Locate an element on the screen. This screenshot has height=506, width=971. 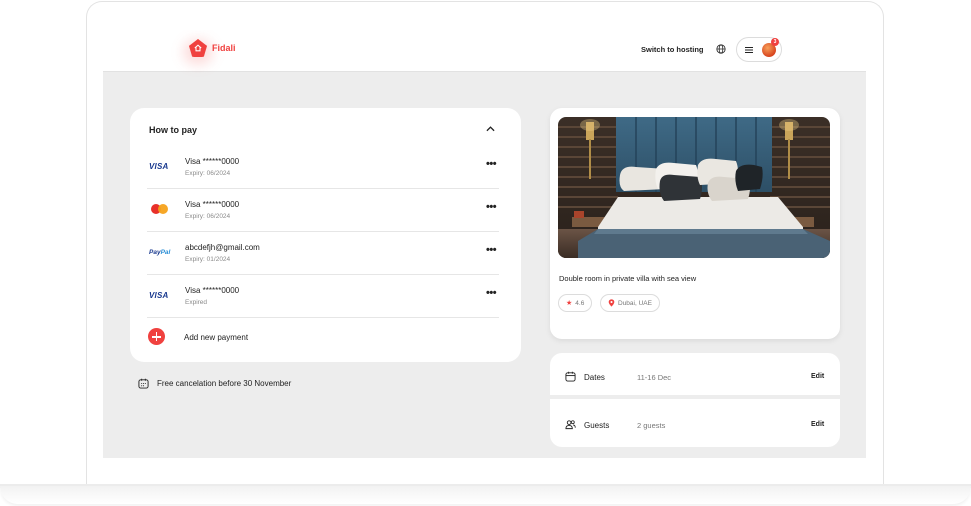
dates-value: 11-16 Dec is located at coordinates (654, 377).